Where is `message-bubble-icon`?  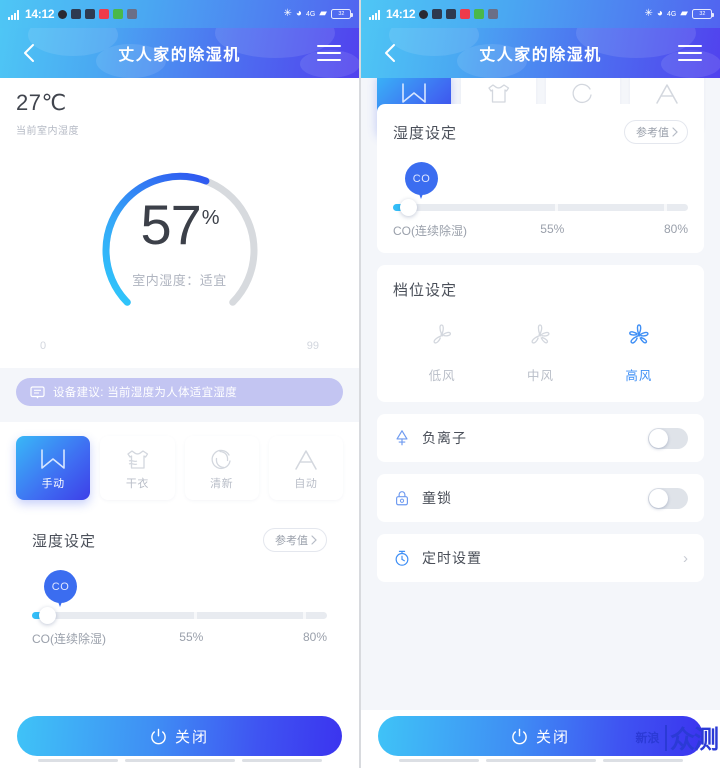
message-bubble-icon is located at coordinates (37, 392).